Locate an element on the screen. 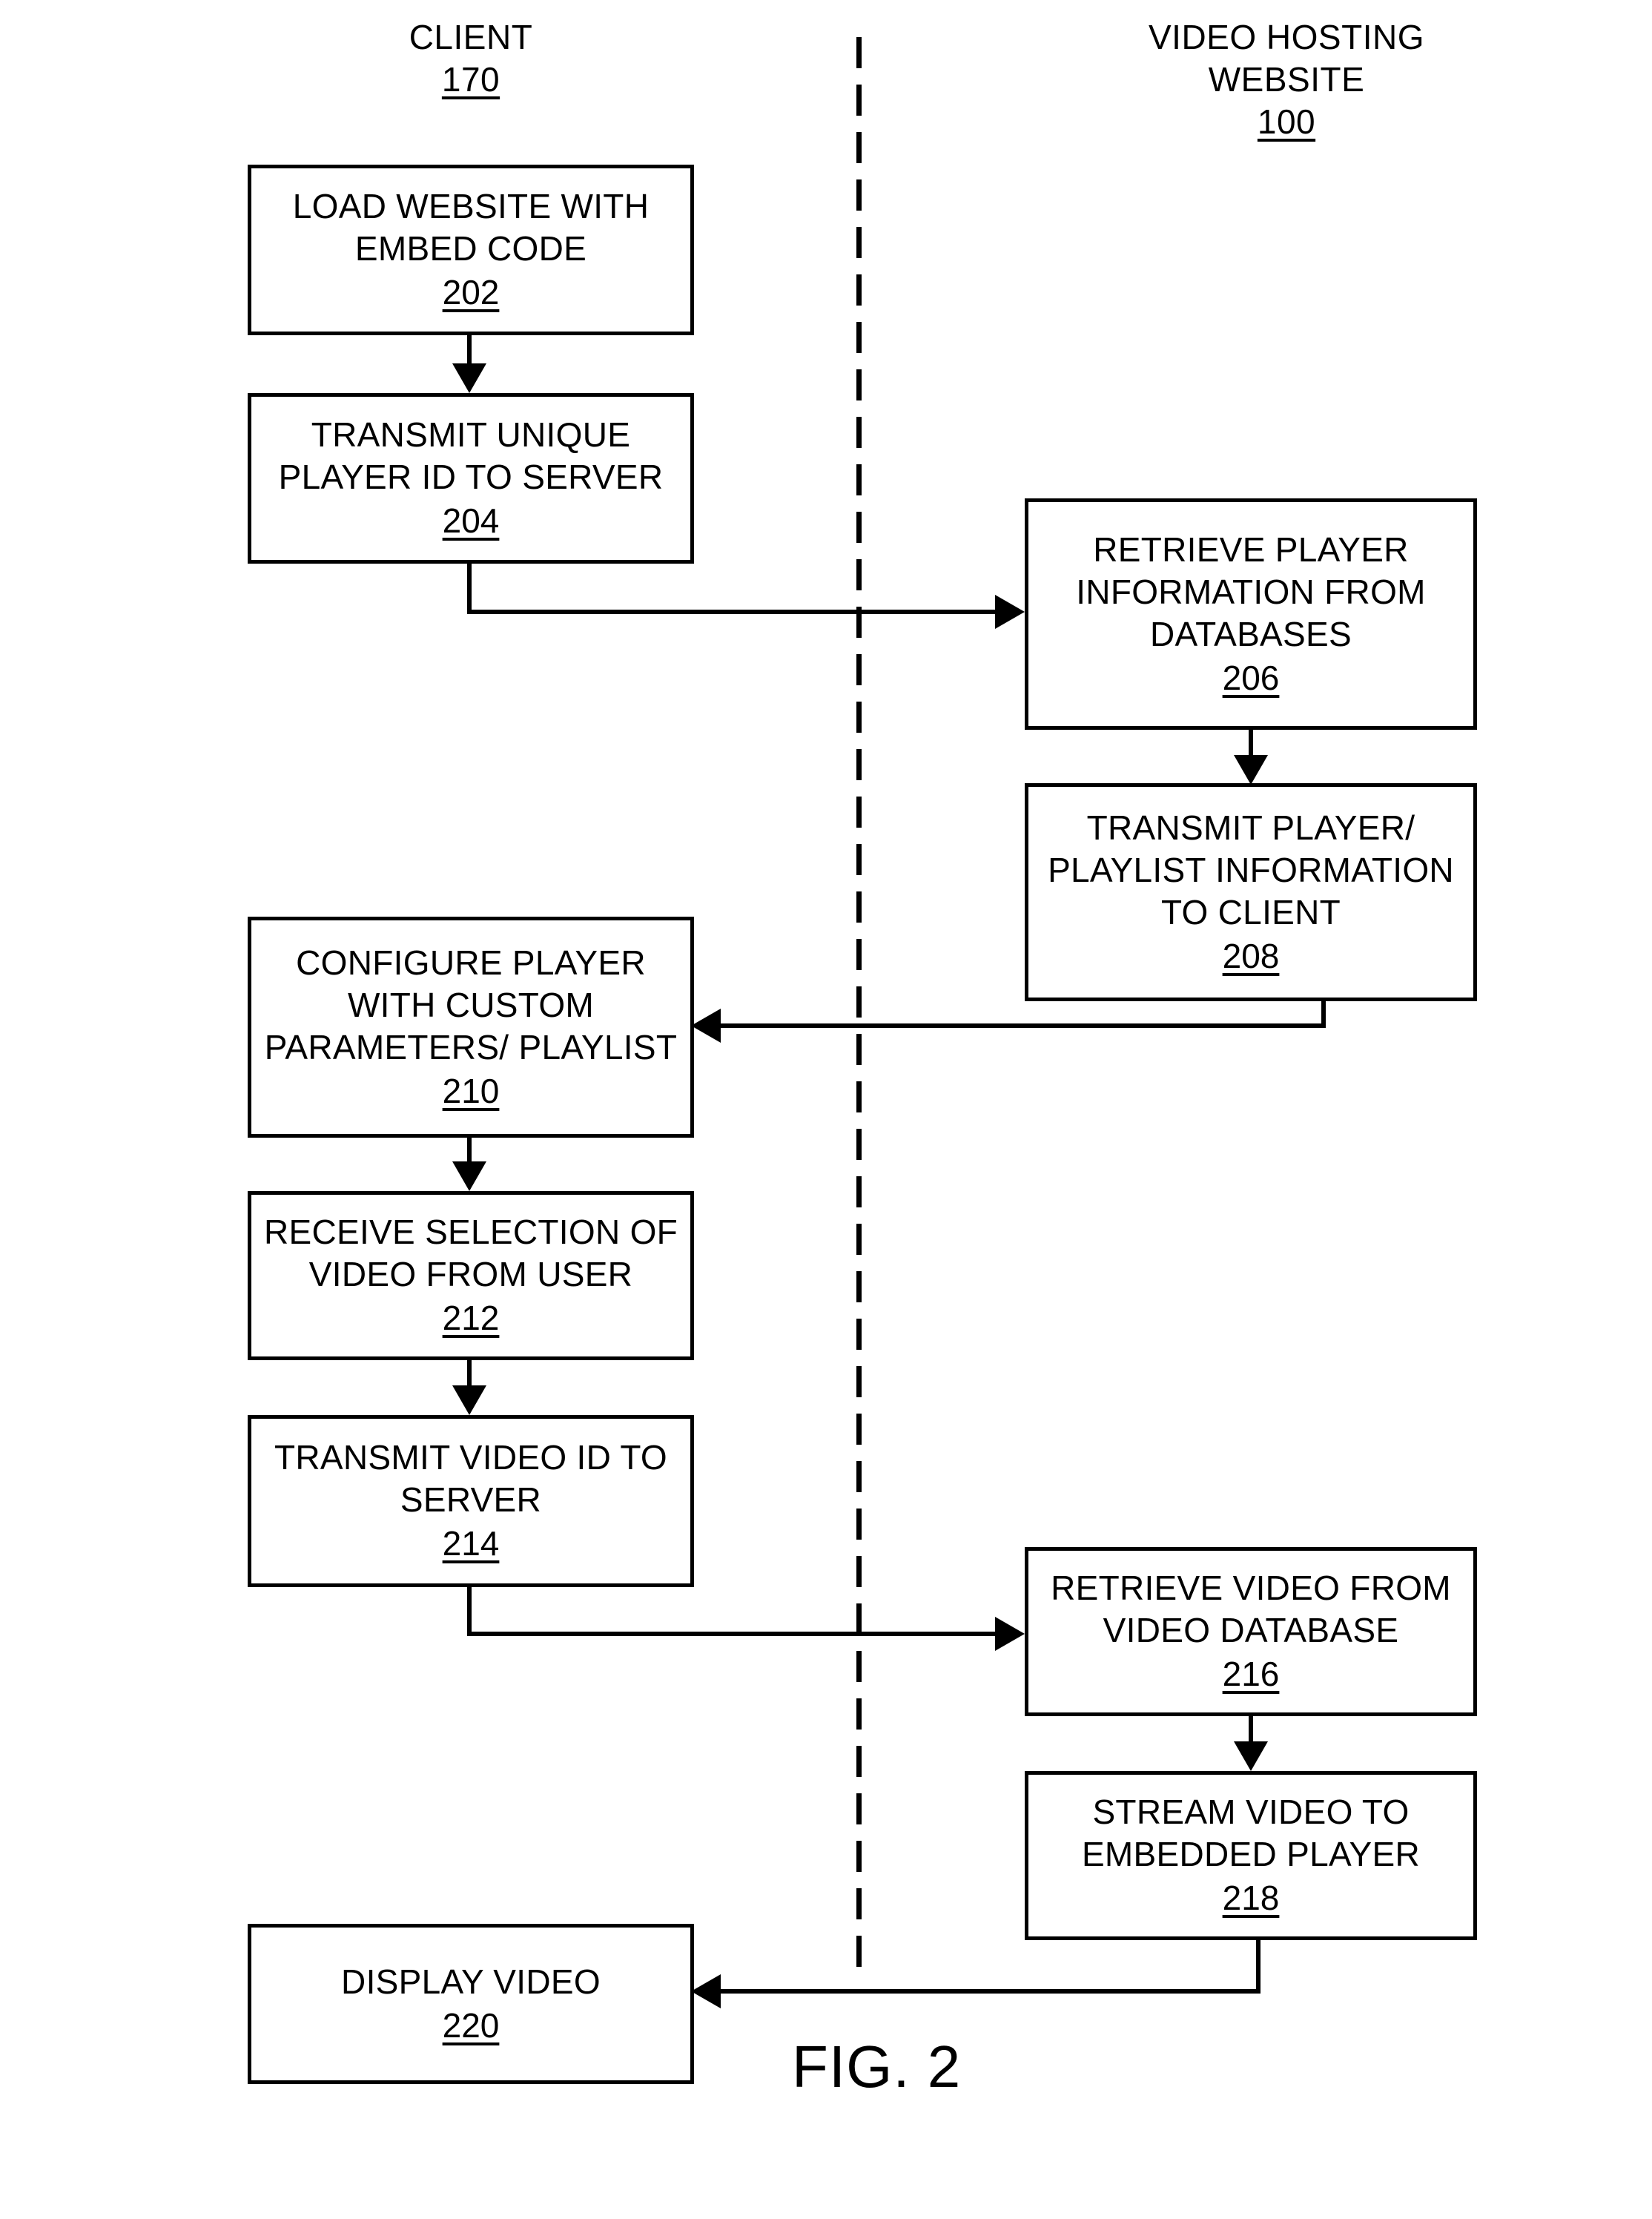 This screenshot has height=2219, width=1652. process-box-206-line1: RETRIEVE PLAYER is located at coordinates (1251, 550).